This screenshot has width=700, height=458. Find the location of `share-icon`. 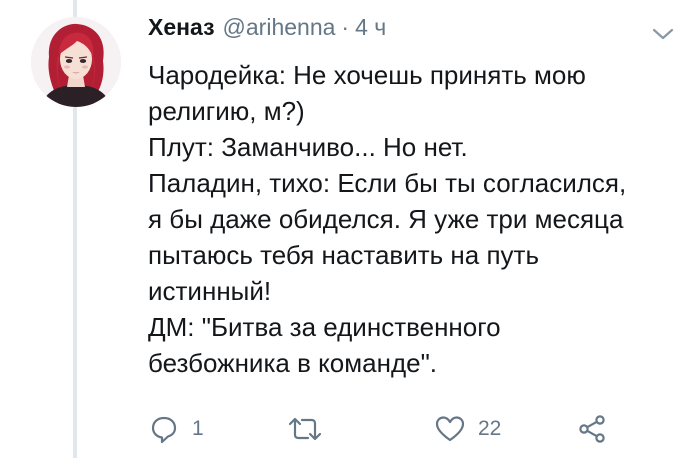

share-icon is located at coordinates (592, 429).